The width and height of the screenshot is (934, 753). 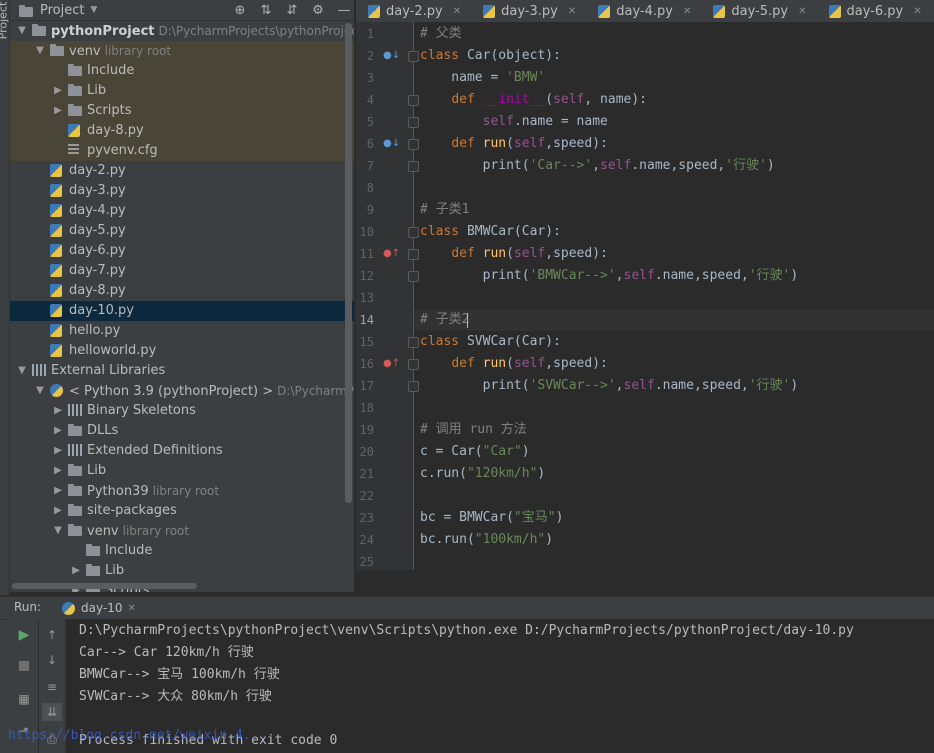 I want to click on code-token: ,speed):, so click(x=576, y=363).